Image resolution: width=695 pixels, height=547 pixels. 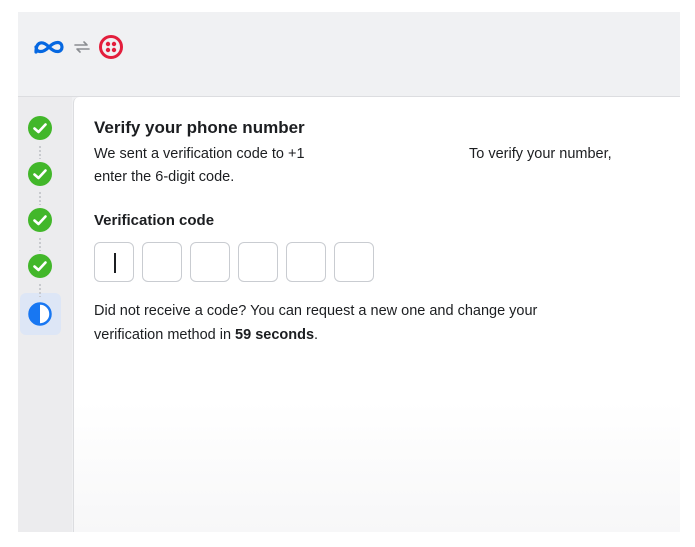 What do you see at coordinates (199, 154) in the screenshot?
I see `description-text-part1: We sent a verification code to +1` at bounding box center [199, 154].